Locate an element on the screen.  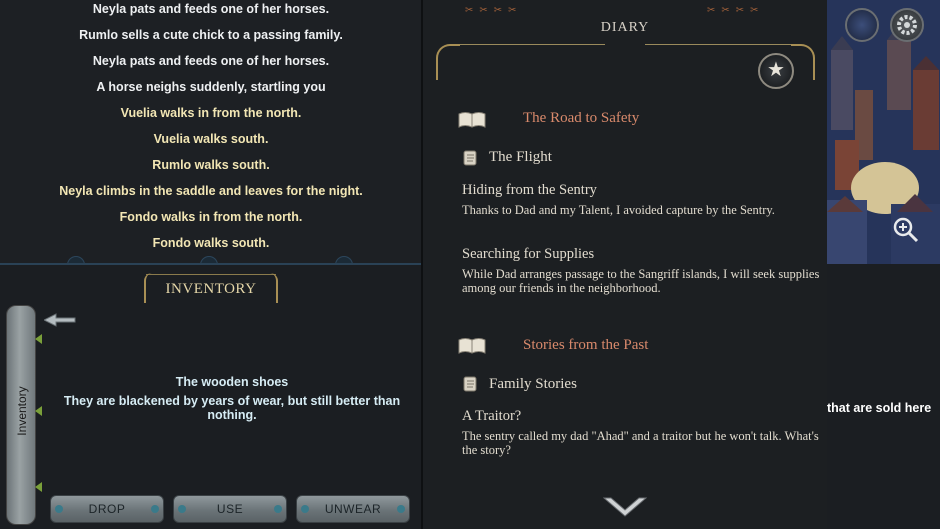
chevron-down-icon is located at coordinates (625, 507).